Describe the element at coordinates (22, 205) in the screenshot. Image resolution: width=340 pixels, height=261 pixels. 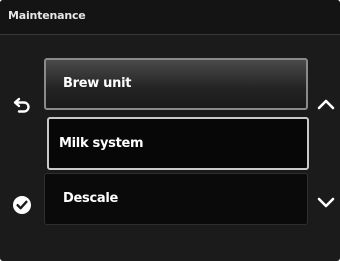
I see `checkmark-icon` at that location.